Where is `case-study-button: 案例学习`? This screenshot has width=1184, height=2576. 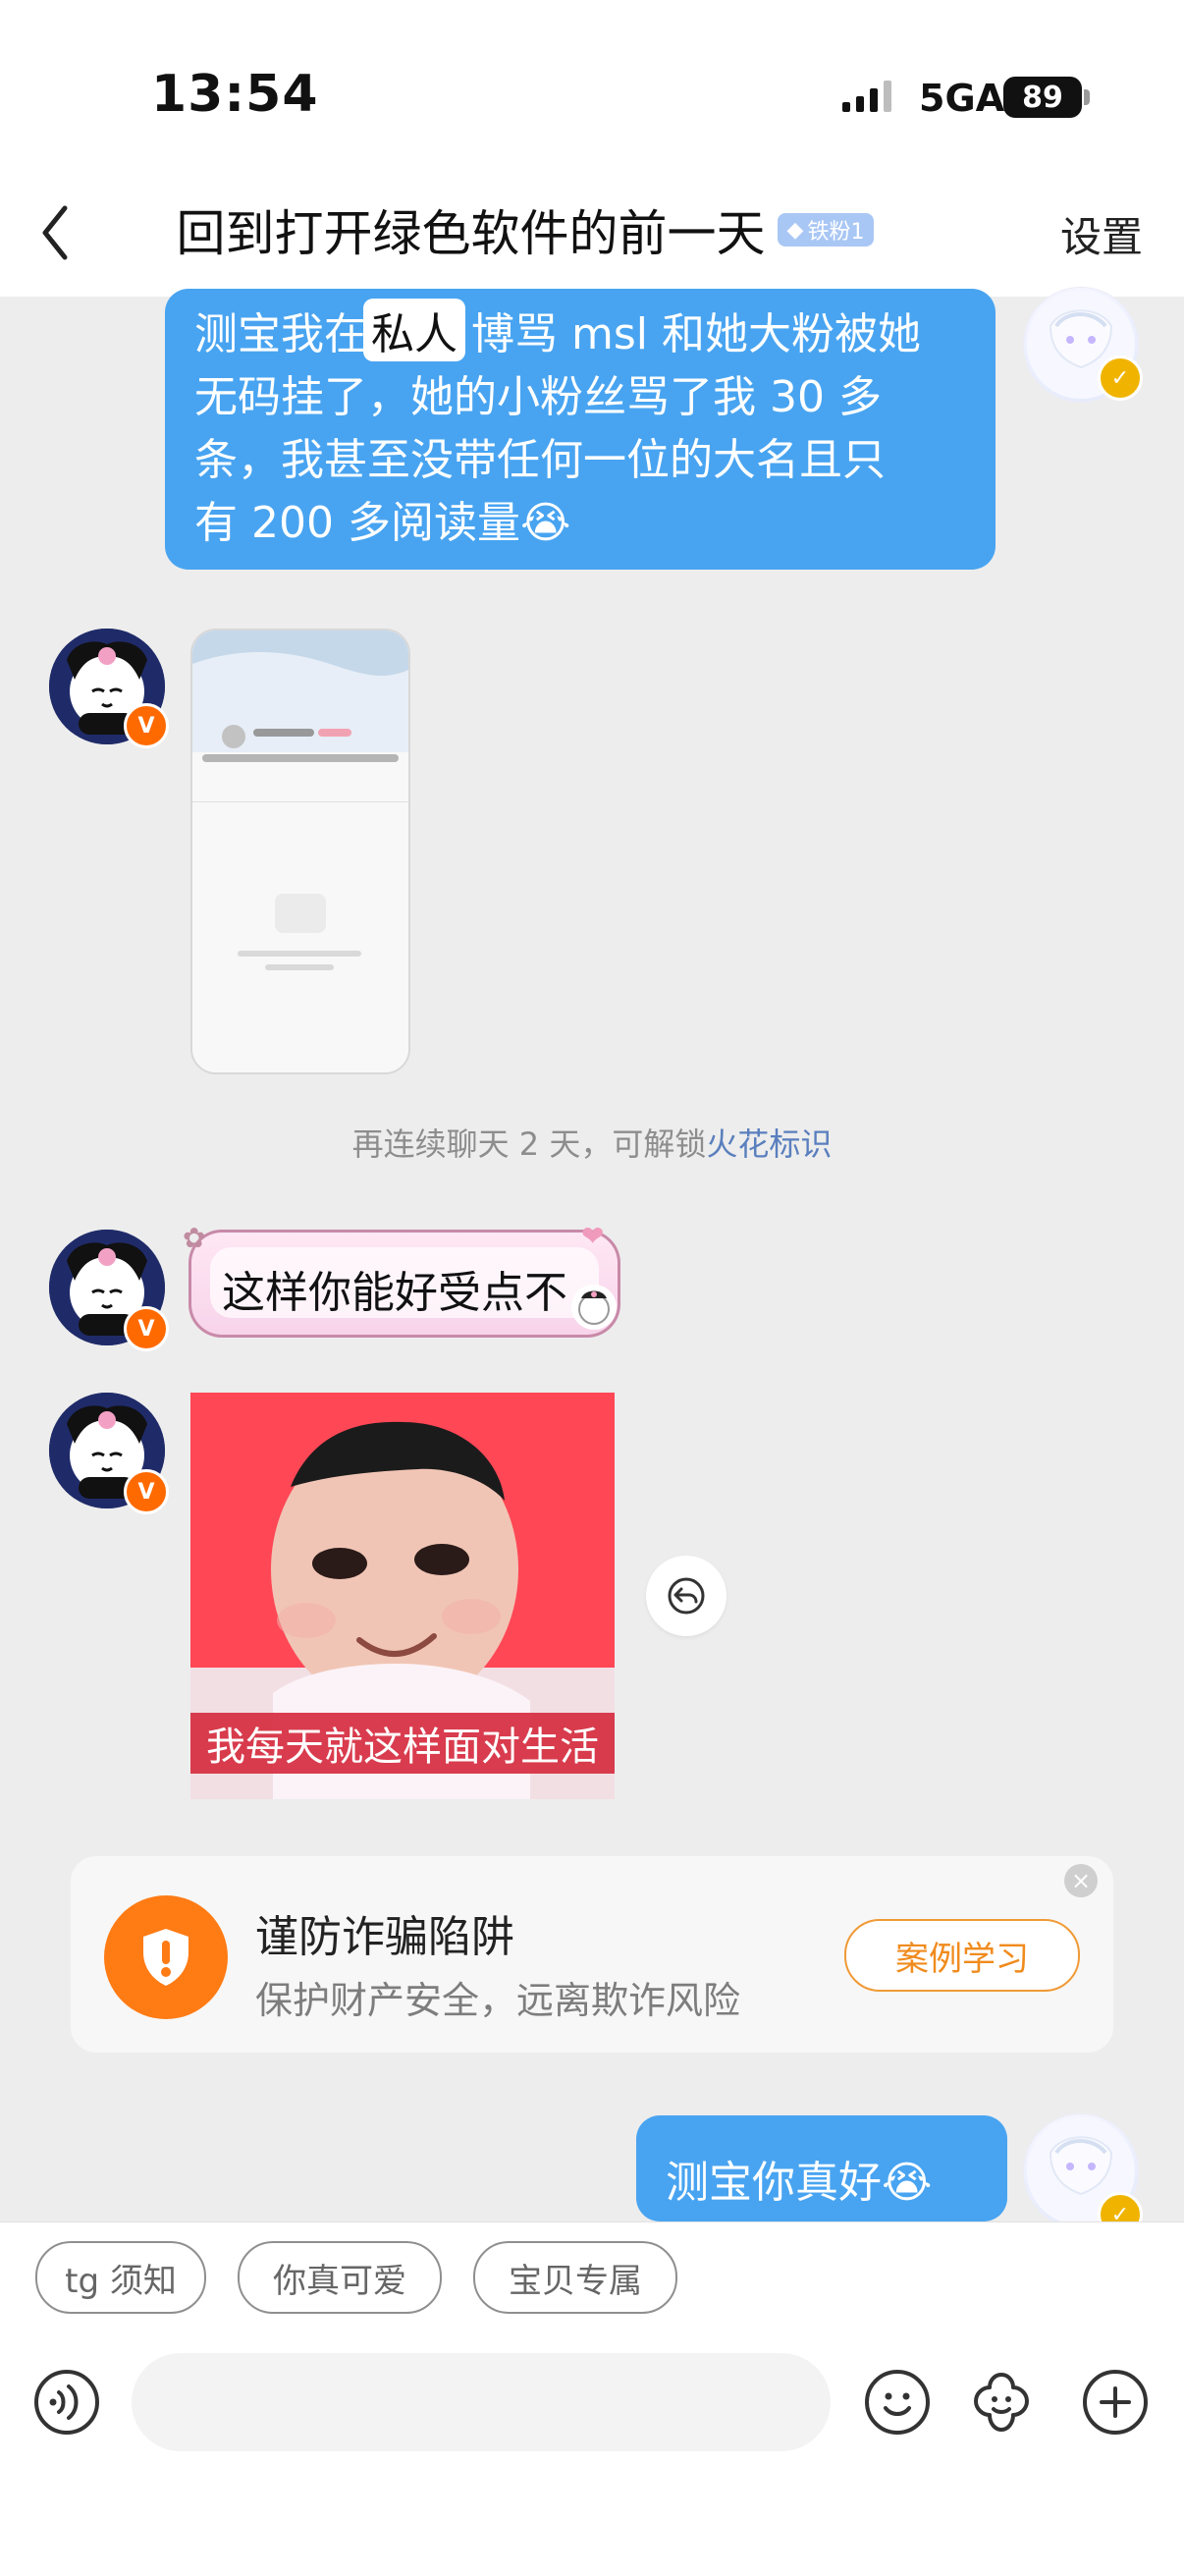 case-study-button: 案例学习 is located at coordinates (962, 1956).